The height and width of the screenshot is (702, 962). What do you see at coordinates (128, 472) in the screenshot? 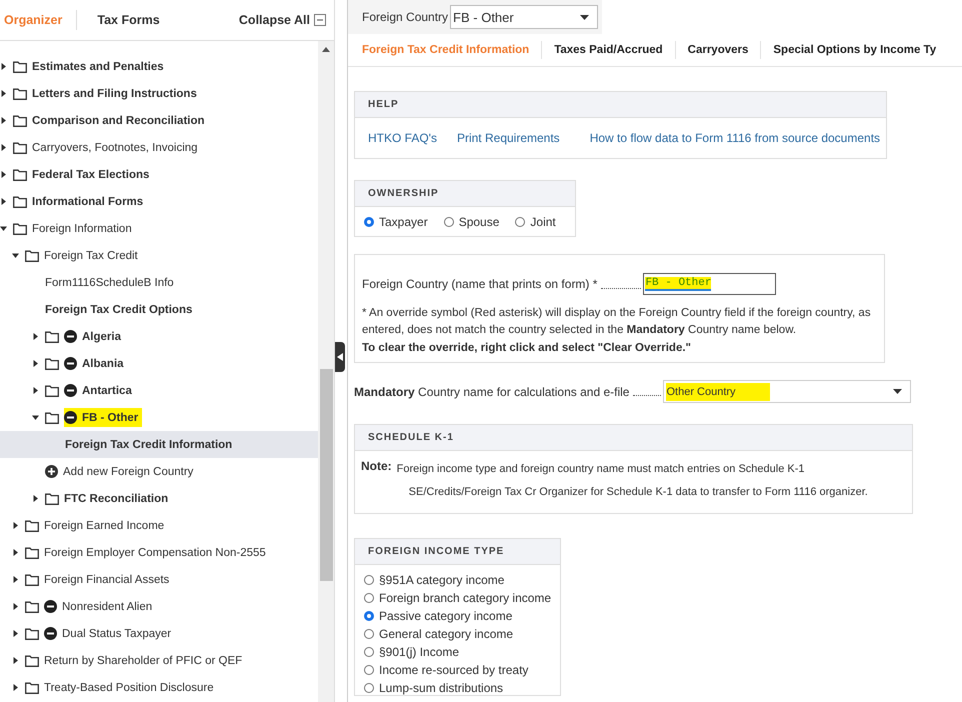
I see `tree-label: Add new Foreign Country` at bounding box center [128, 472].